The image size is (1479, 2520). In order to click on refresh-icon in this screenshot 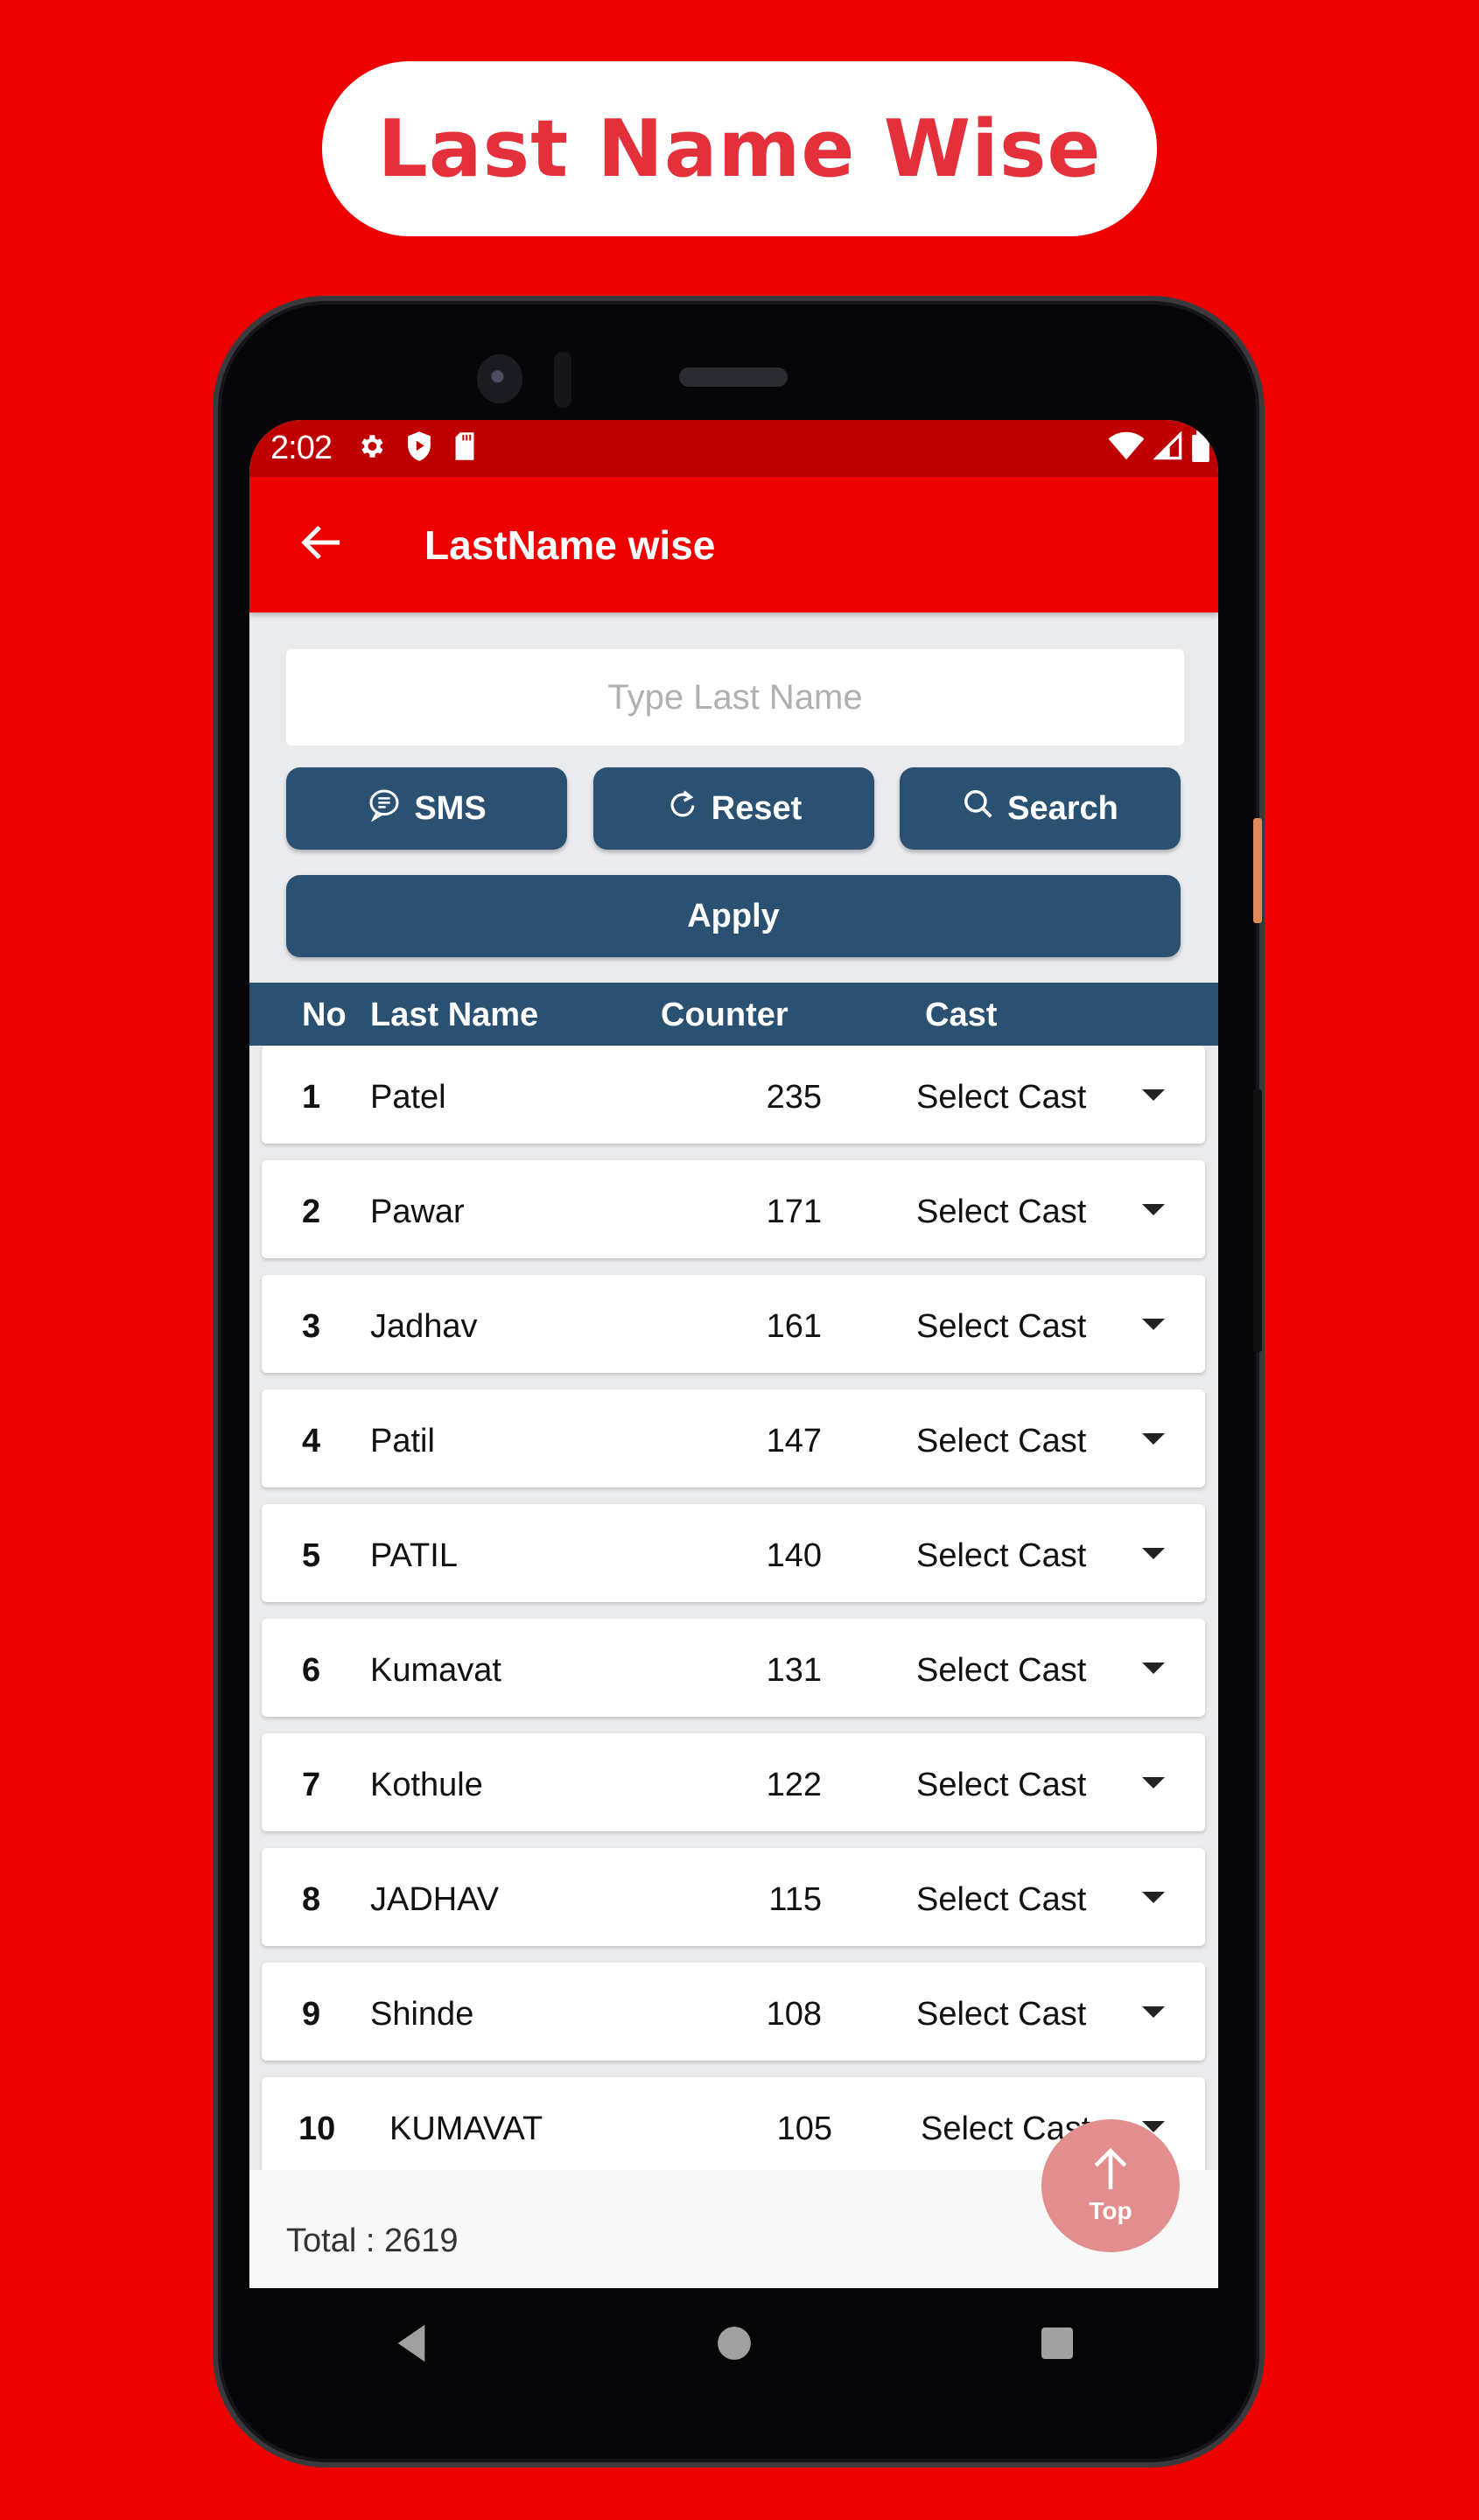, I will do `click(682, 808)`.